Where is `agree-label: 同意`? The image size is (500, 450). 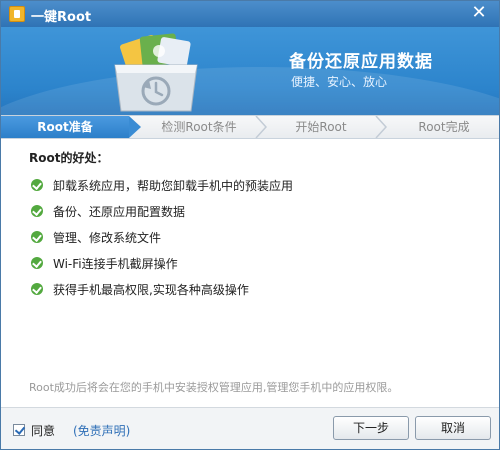
agree-label: 同意 is located at coordinates (43, 430).